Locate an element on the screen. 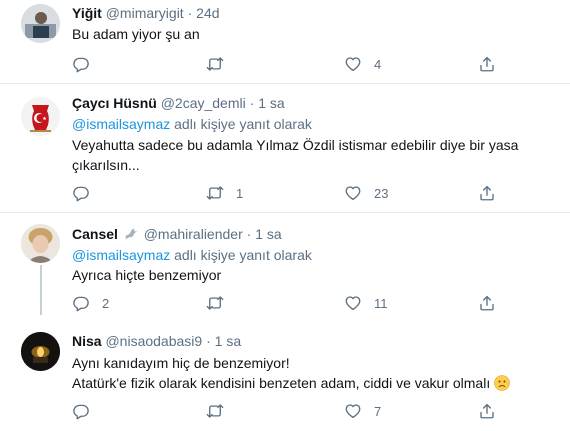  display-name: Çaycı Hüsnü is located at coordinates (114, 103).